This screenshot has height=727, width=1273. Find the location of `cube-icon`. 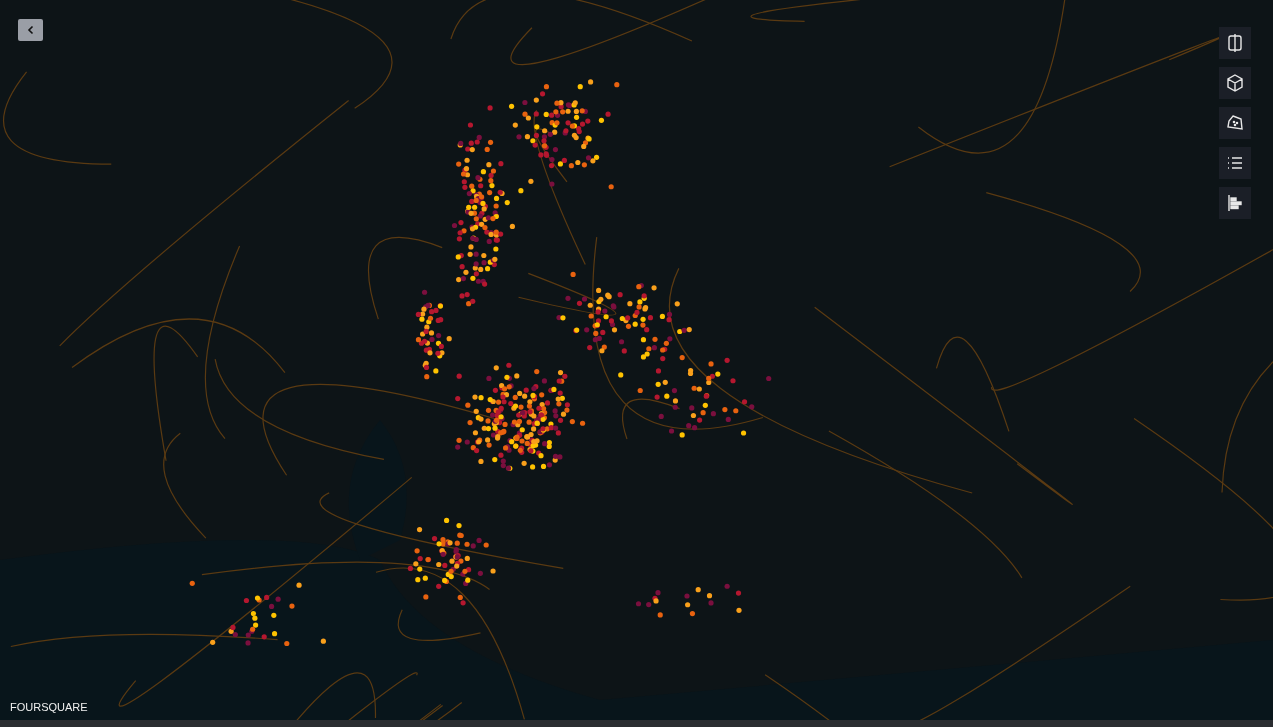

cube-icon is located at coordinates (1235, 83).